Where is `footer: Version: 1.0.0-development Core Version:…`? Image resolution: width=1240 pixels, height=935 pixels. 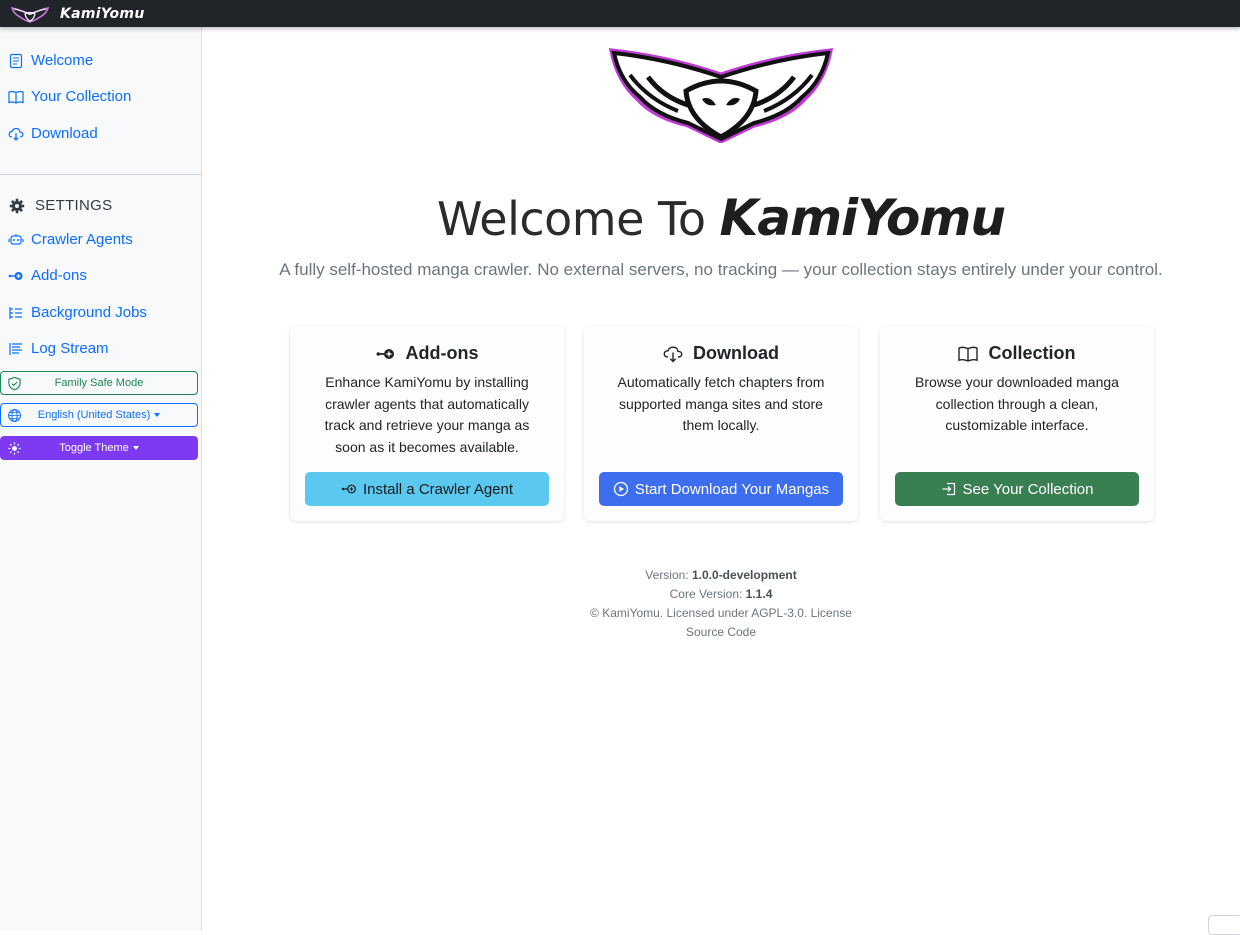 footer: Version: 1.0.0-development Core Version:… is located at coordinates (721, 604).